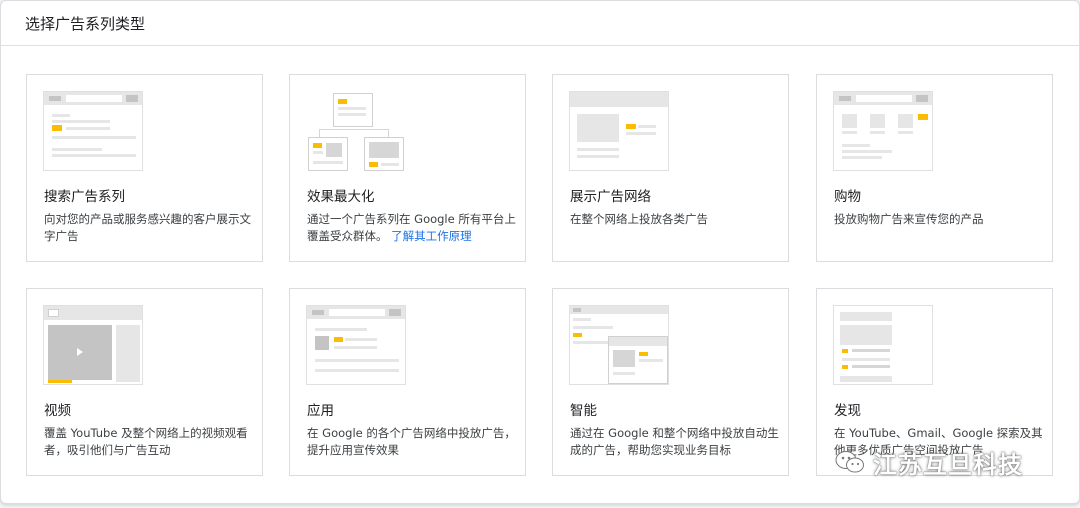 Image resolution: width=1080 pixels, height=508 pixels. Describe the element at coordinates (412, 227) in the screenshot. I see `card-description: 通过一个广告系列在 Google 所有平台上覆盖受众群体。 了解其工作原理` at that location.